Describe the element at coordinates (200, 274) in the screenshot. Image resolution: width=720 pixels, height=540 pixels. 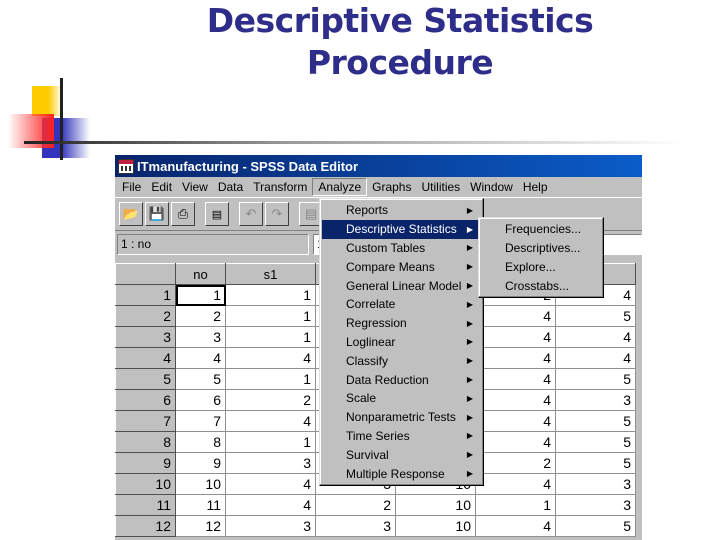
I see `column-header-no: no` at that location.